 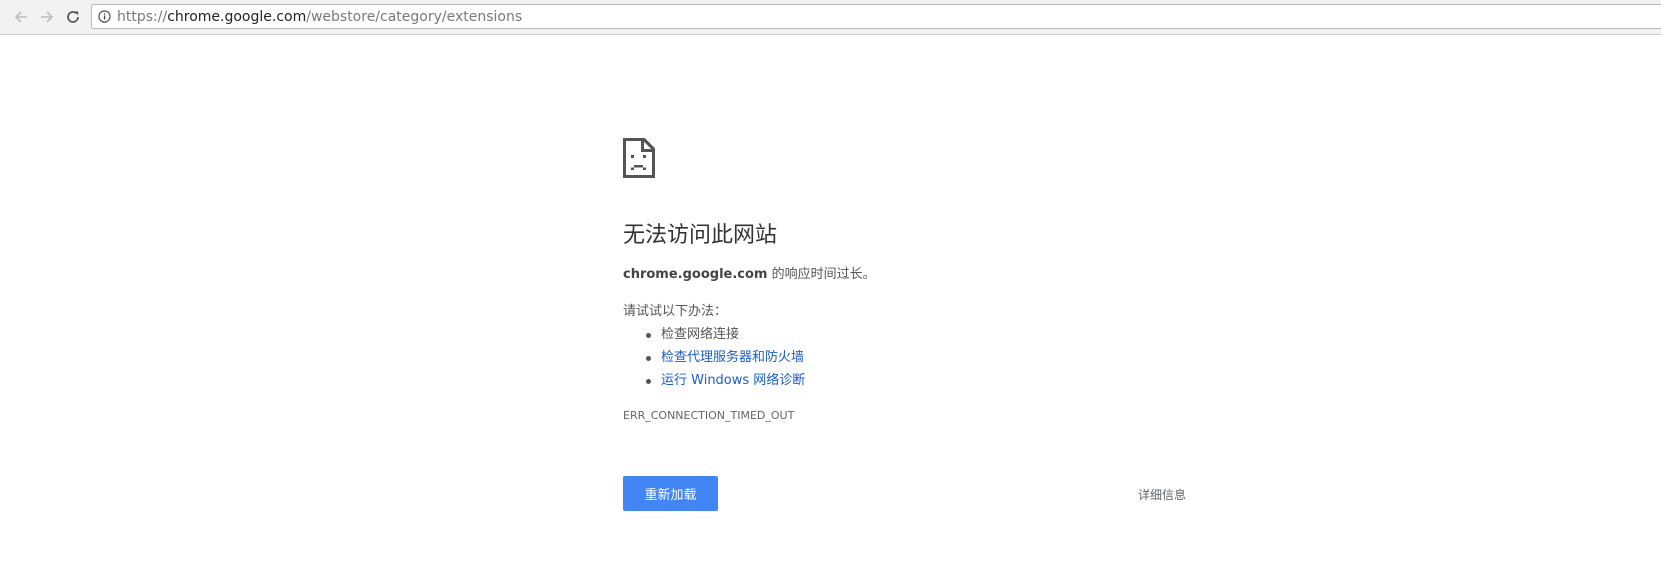 I want to click on back-button, so click(x=21, y=17).